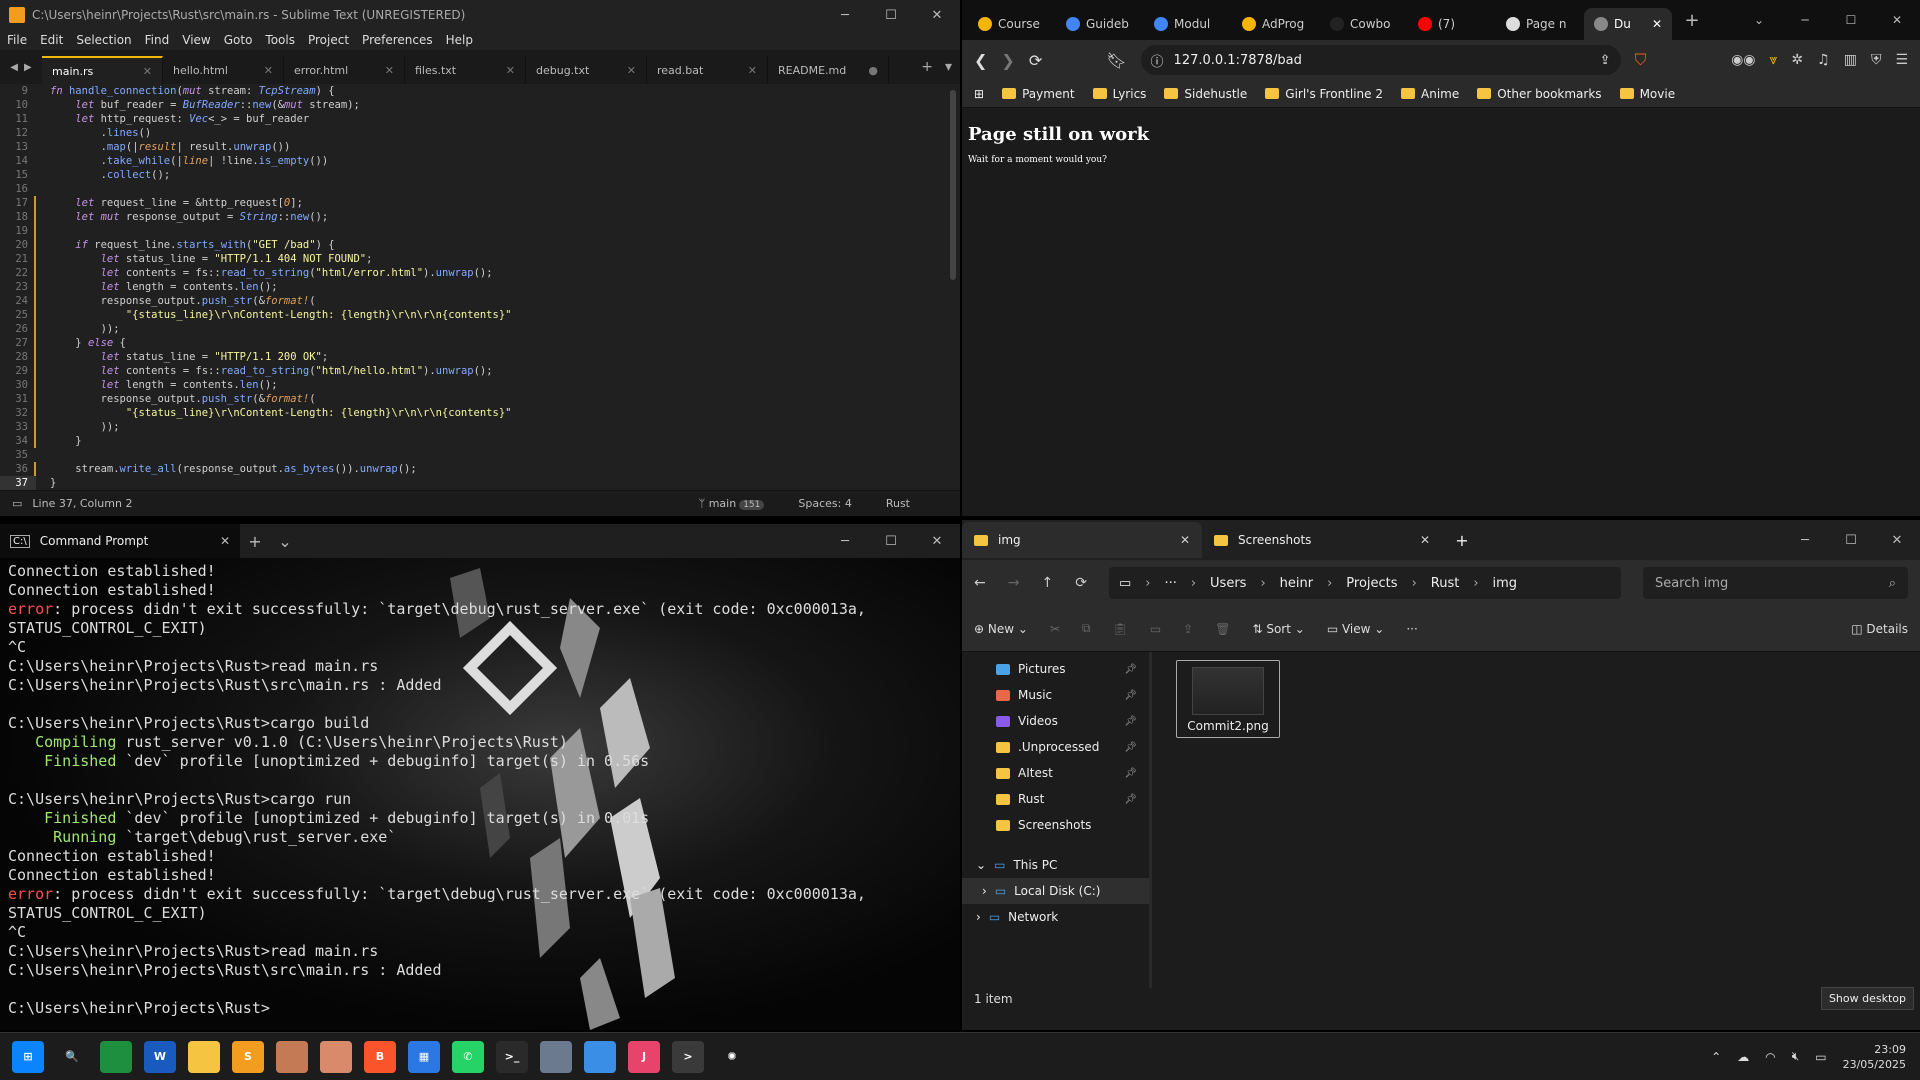  I want to click on menu-item-project: Project, so click(328, 40).